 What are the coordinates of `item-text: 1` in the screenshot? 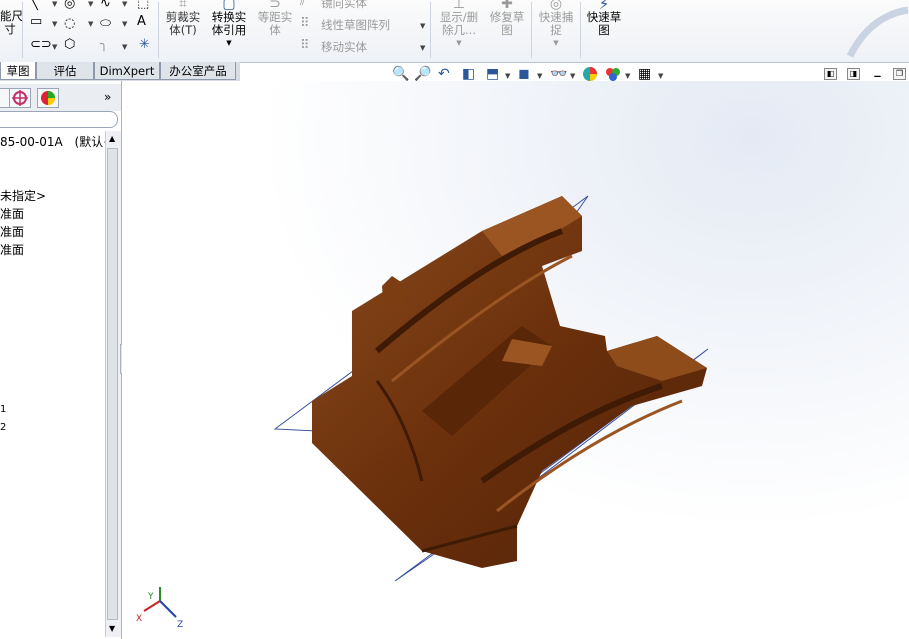 It's located at (3, 409).